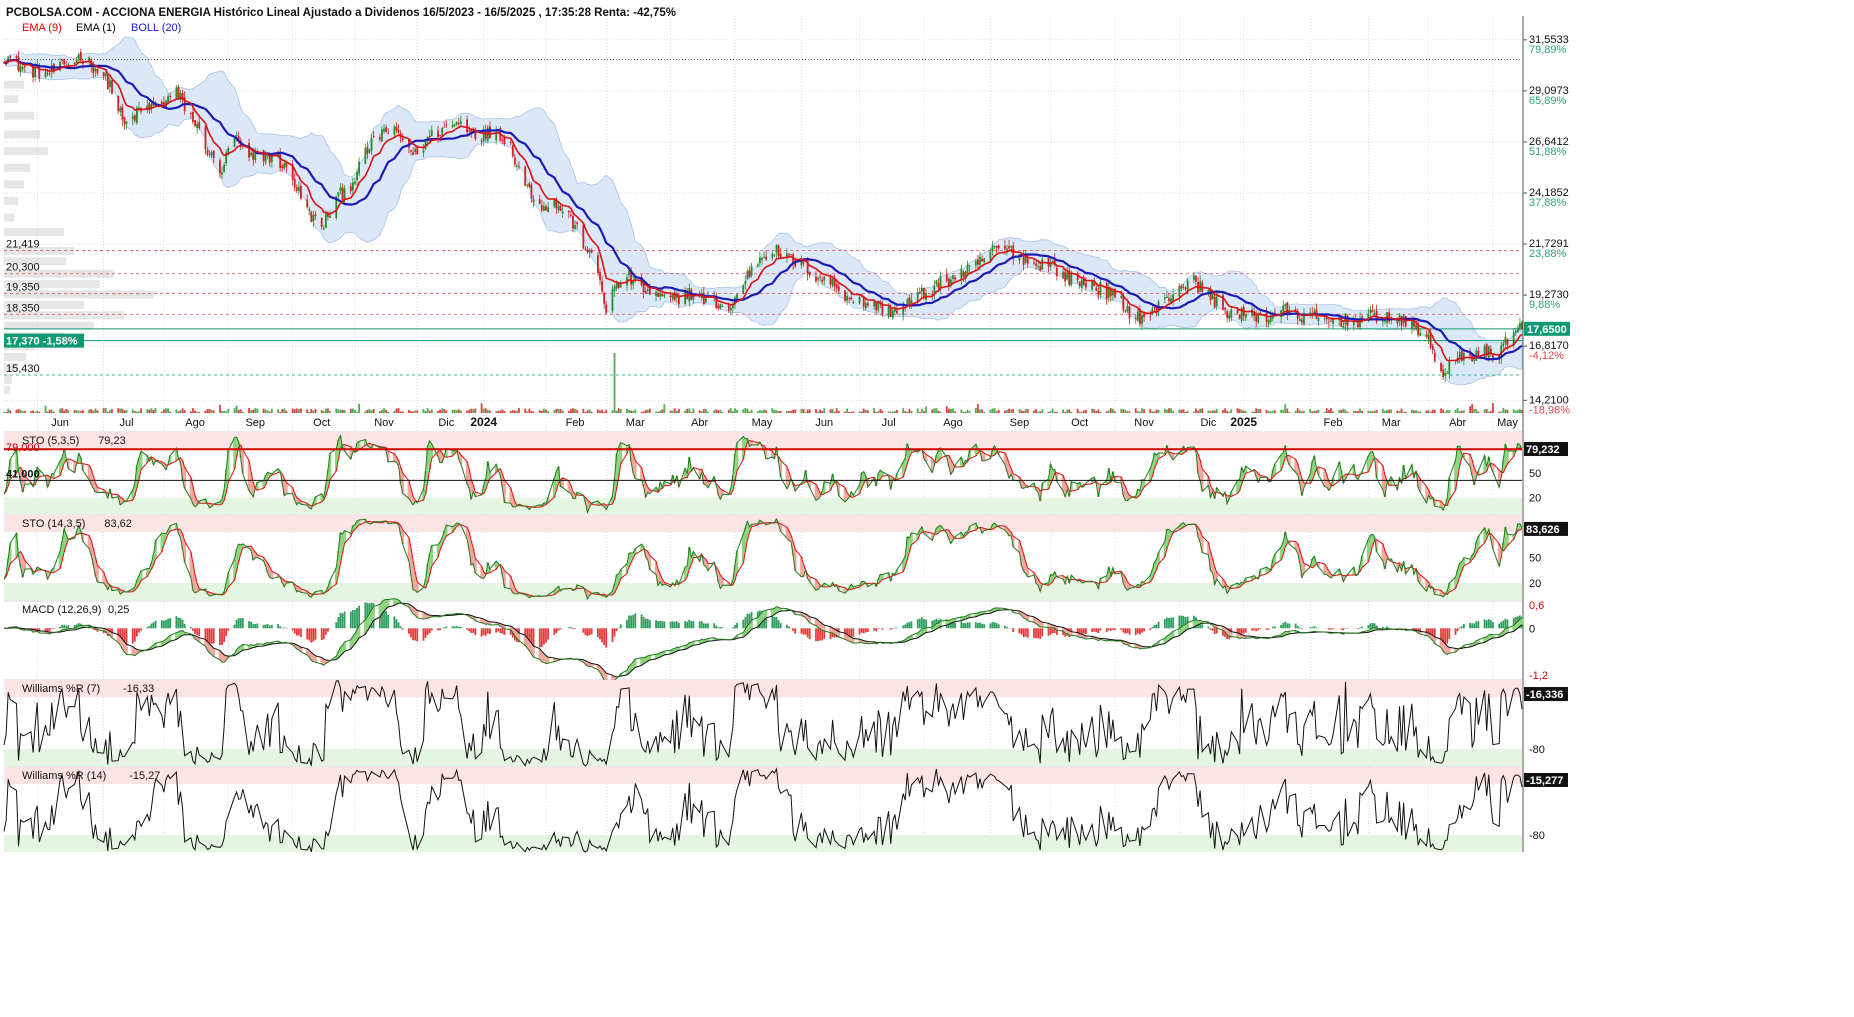  What do you see at coordinates (126, 423) in the screenshot?
I see `x-tick-label: Jul` at bounding box center [126, 423].